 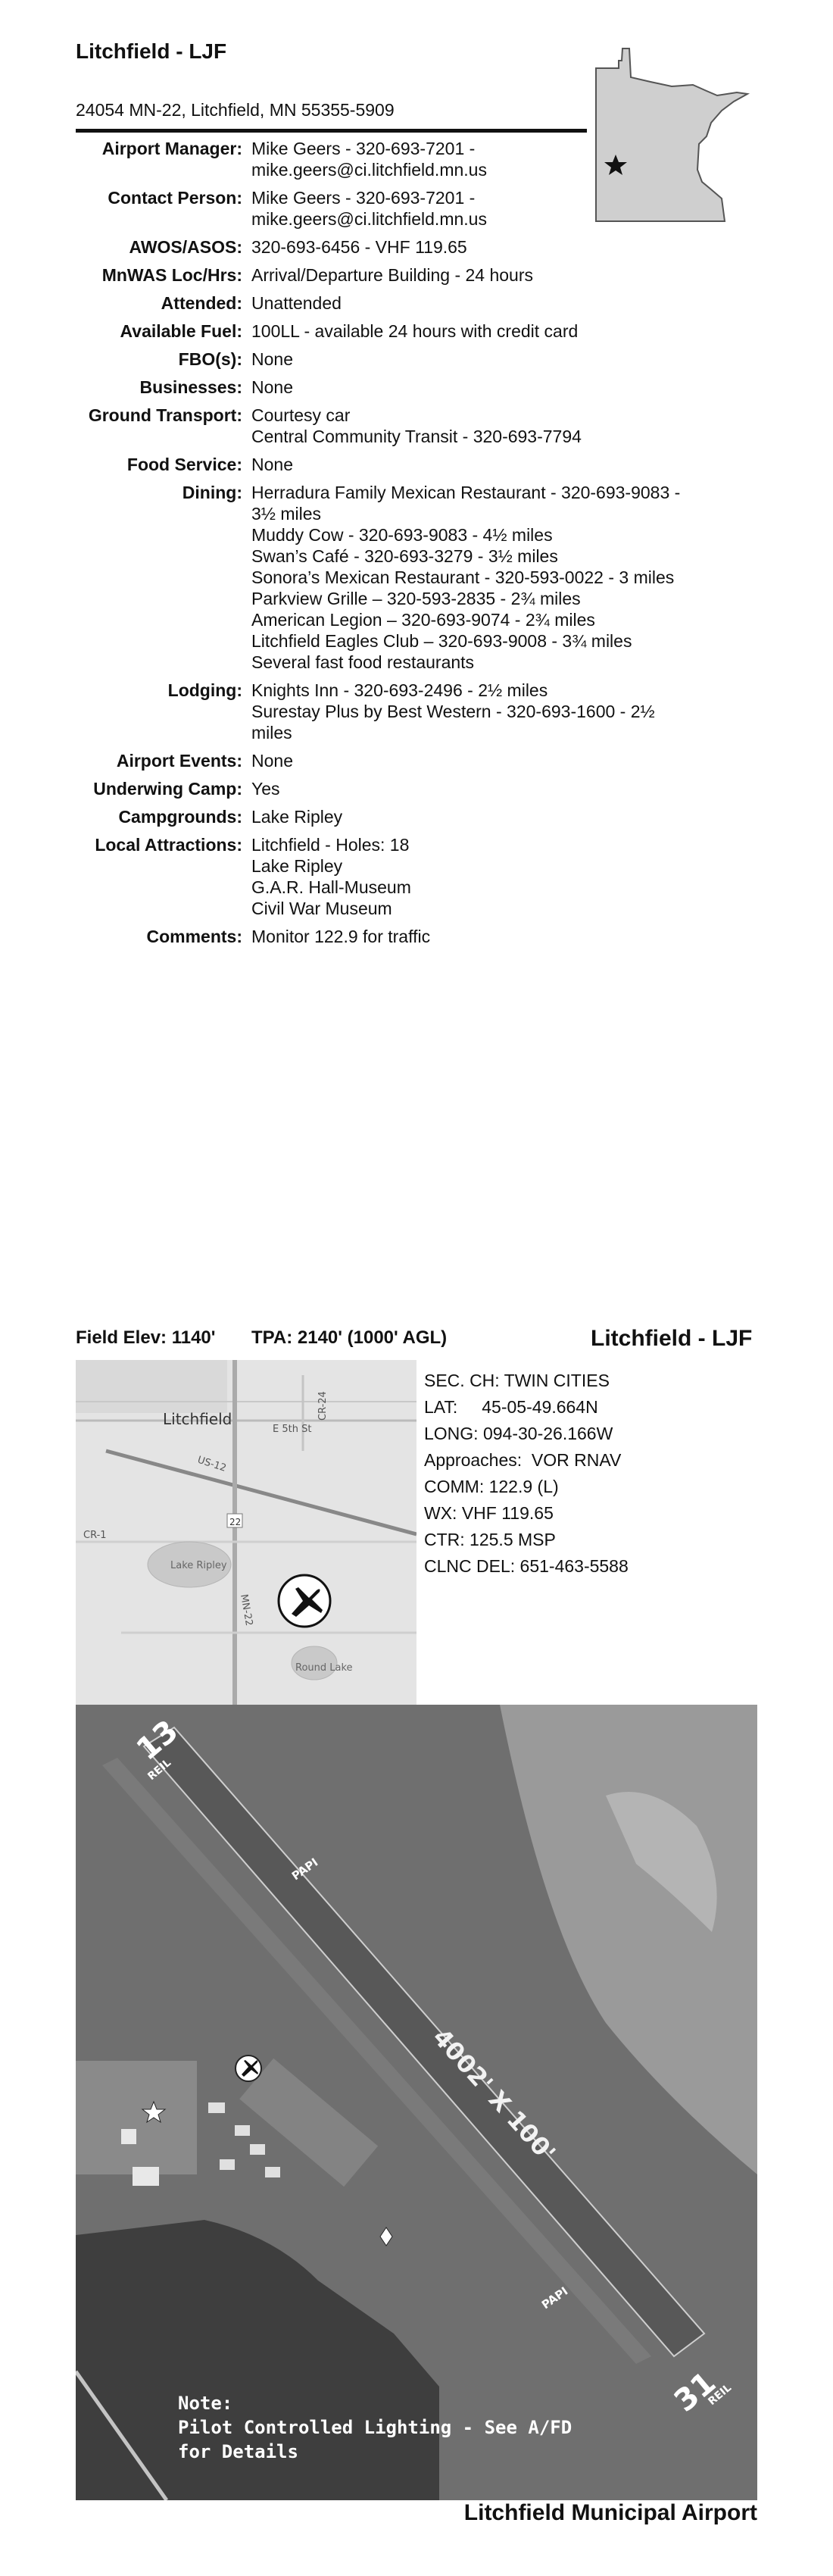 What do you see at coordinates (324, 1668) in the screenshot?
I see `map-lake-label: Round Lake` at bounding box center [324, 1668].